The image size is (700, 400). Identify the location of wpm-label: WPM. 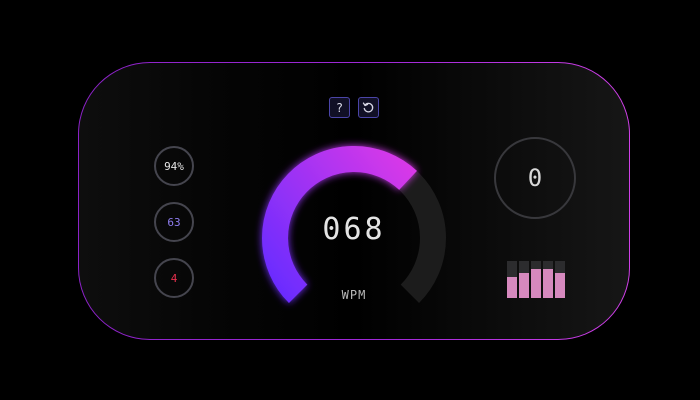
(354, 295).